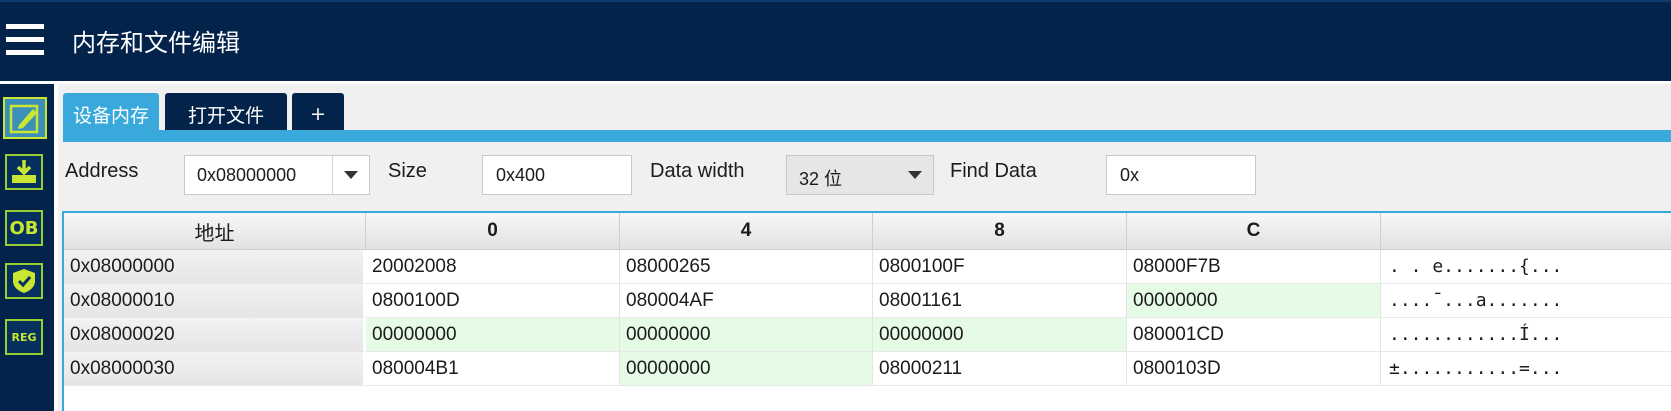 This screenshot has width=1671, height=411. I want to click on find-data-label: Find Data, so click(993, 171).